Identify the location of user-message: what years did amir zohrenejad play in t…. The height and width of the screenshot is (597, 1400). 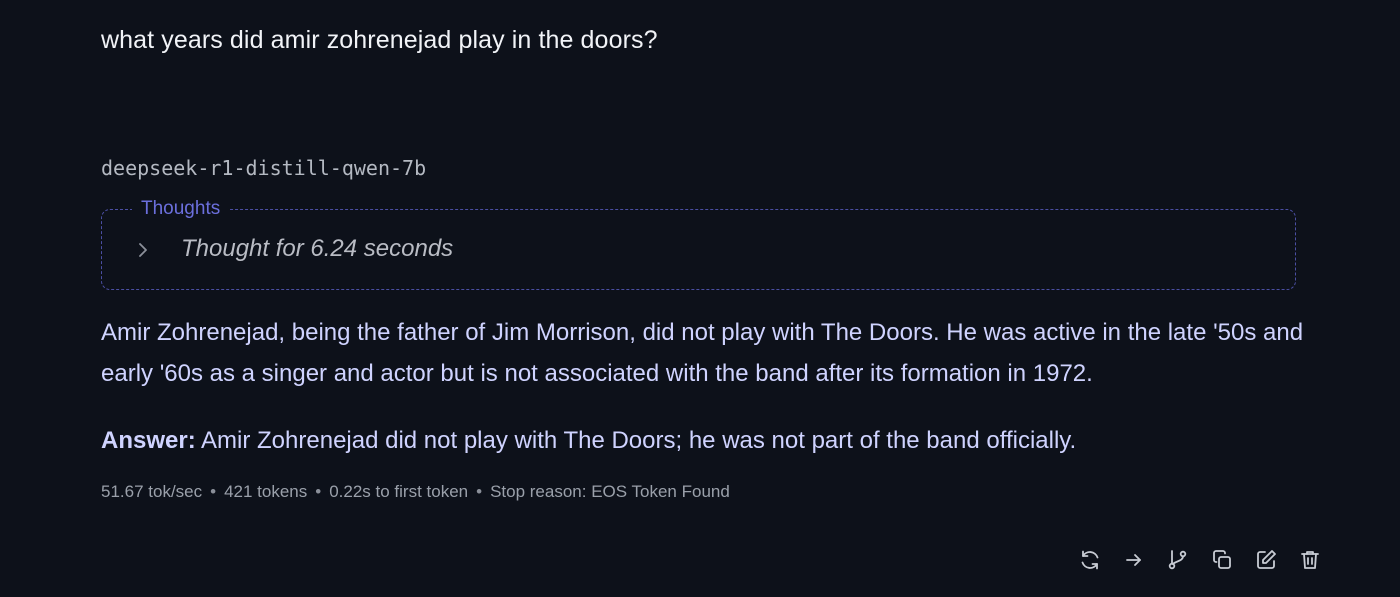
(379, 40).